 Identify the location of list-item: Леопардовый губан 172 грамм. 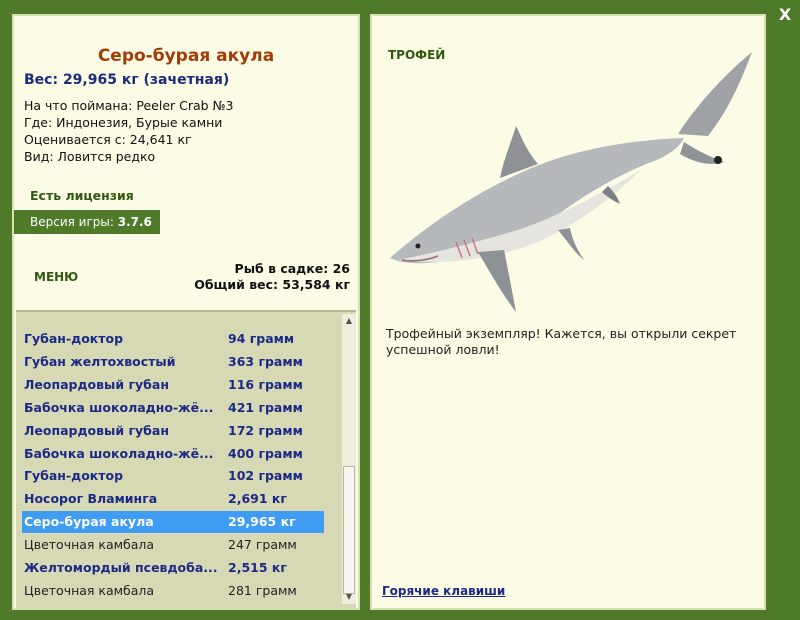
(173, 431).